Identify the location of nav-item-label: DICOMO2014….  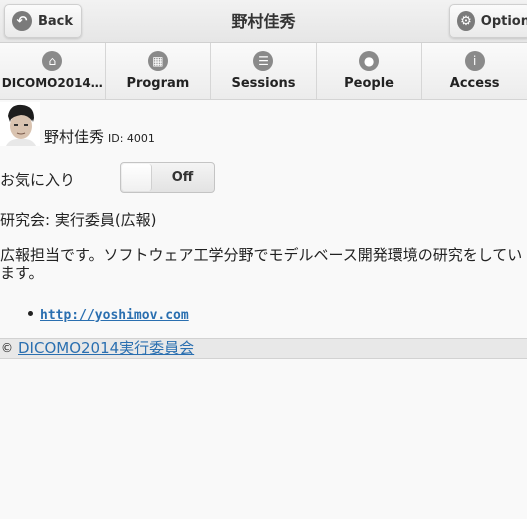
(52, 83).